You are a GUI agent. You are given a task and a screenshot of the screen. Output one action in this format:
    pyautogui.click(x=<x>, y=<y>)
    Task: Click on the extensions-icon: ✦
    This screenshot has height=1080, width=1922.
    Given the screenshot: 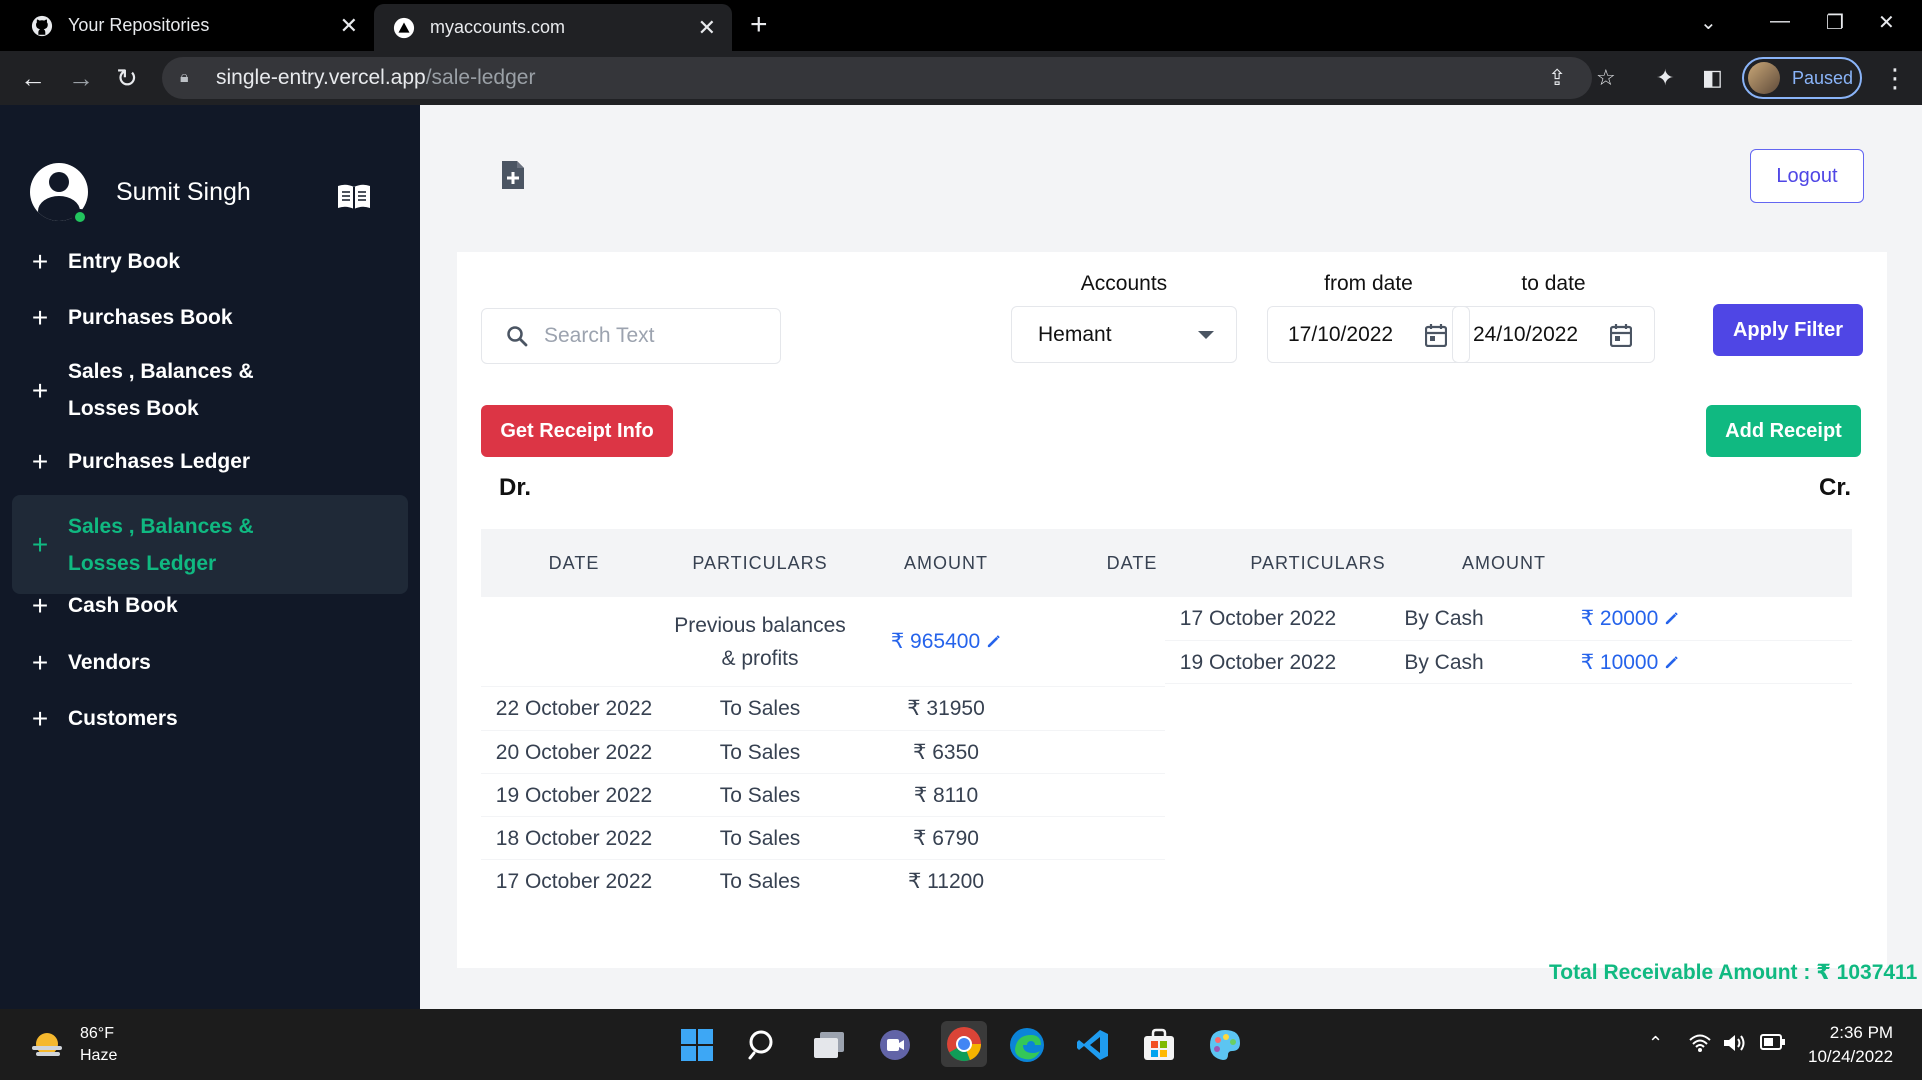 What is the action you would take?
    pyautogui.click(x=1665, y=78)
    